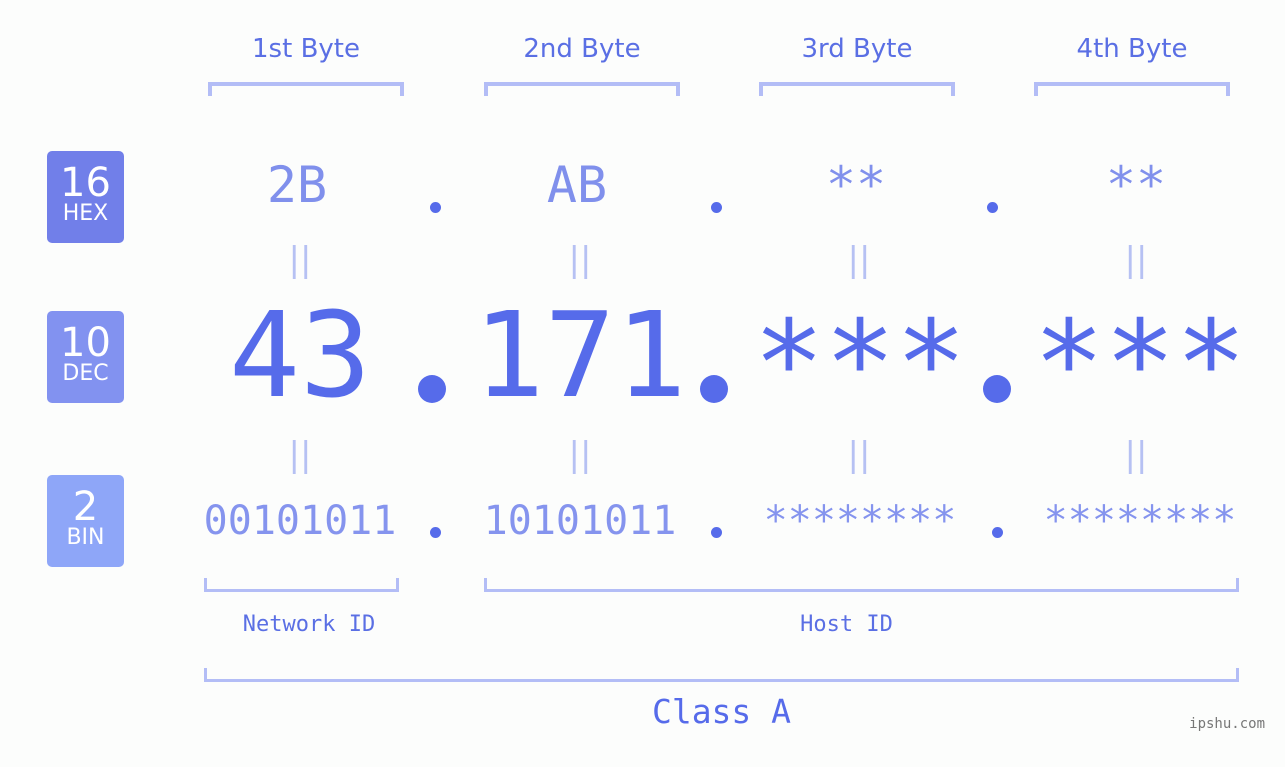 Image resolution: width=1285 pixels, height=767 pixels. Describe the element at coordinates (580, 521) in the screenshot. I see `bin-byte-2: 10101011` at that location.